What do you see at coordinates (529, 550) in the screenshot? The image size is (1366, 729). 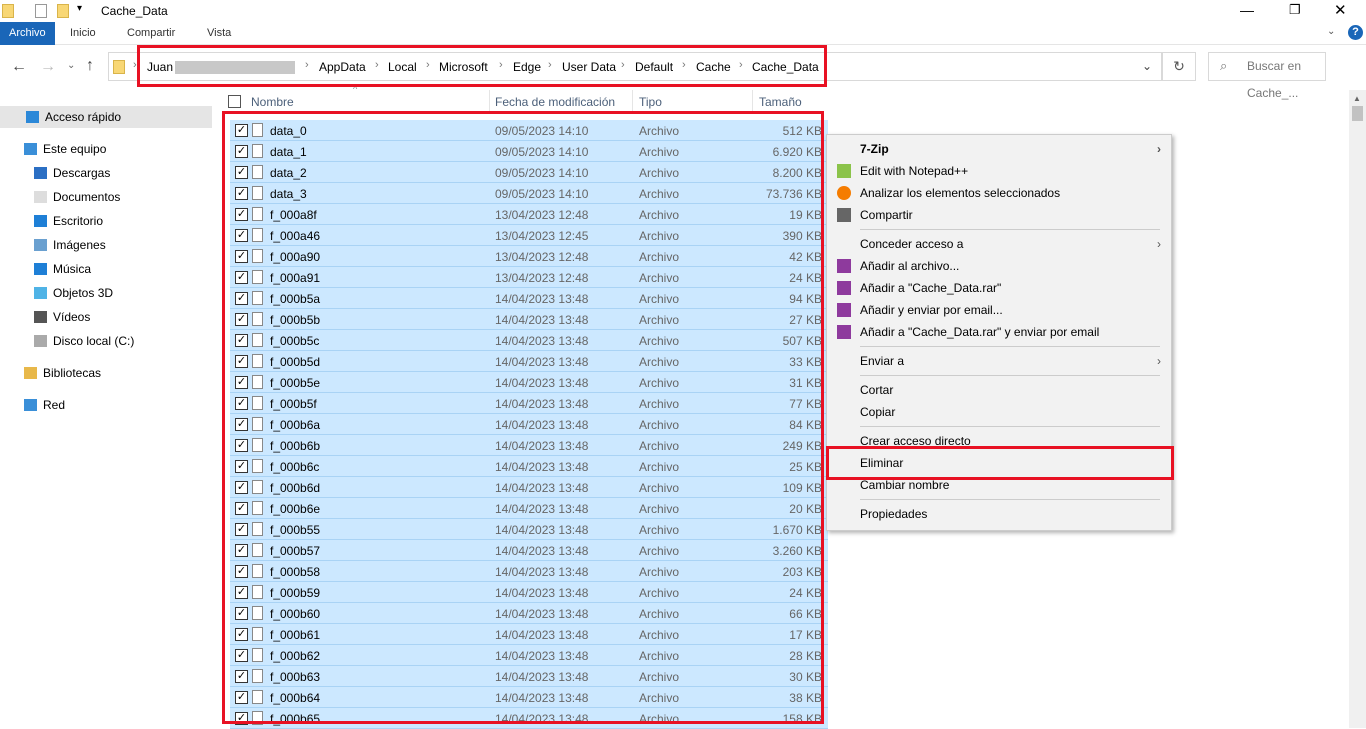 I see `file-row: ✓ f_000b57 14/04/2023 13:48 Archivo 3.260 KB` at bounding box center [529, 550].